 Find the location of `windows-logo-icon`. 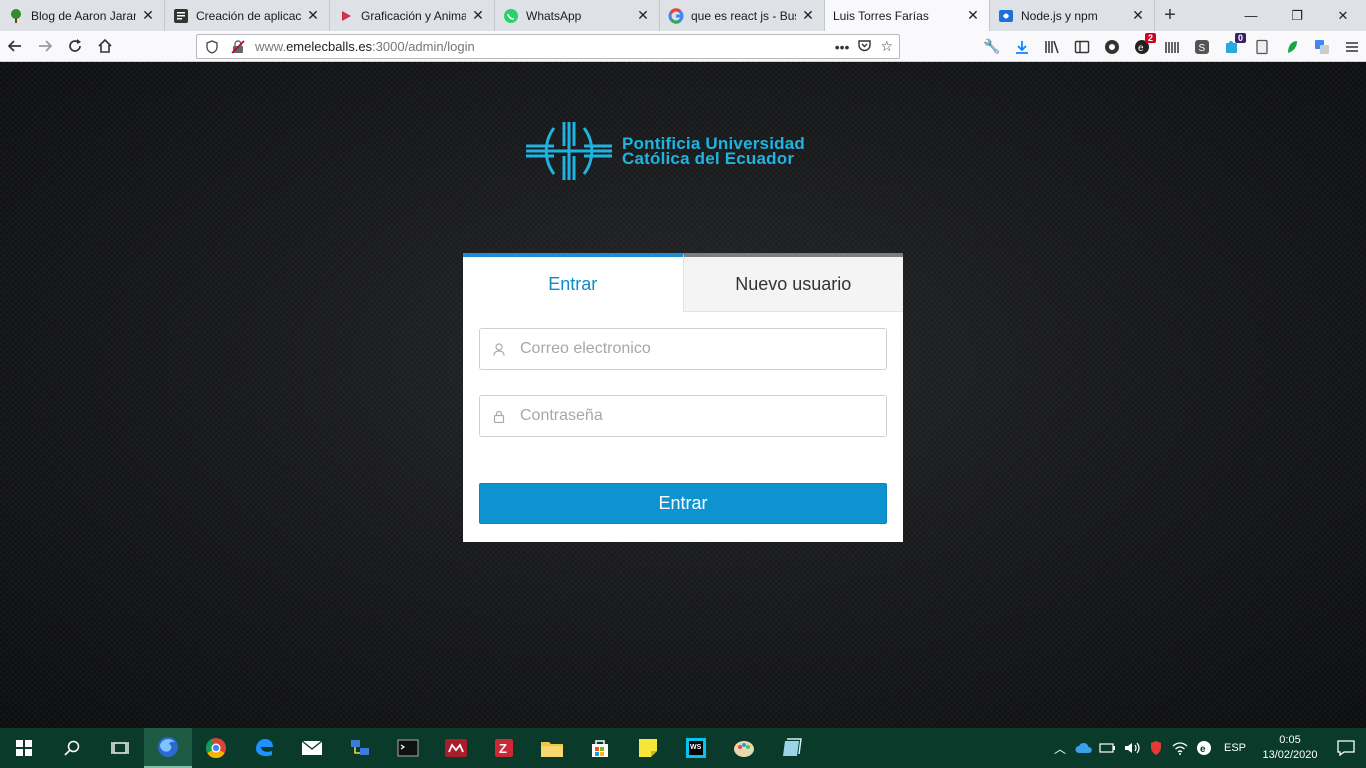

windows-logo-icon is located at coordinates (24, 748).